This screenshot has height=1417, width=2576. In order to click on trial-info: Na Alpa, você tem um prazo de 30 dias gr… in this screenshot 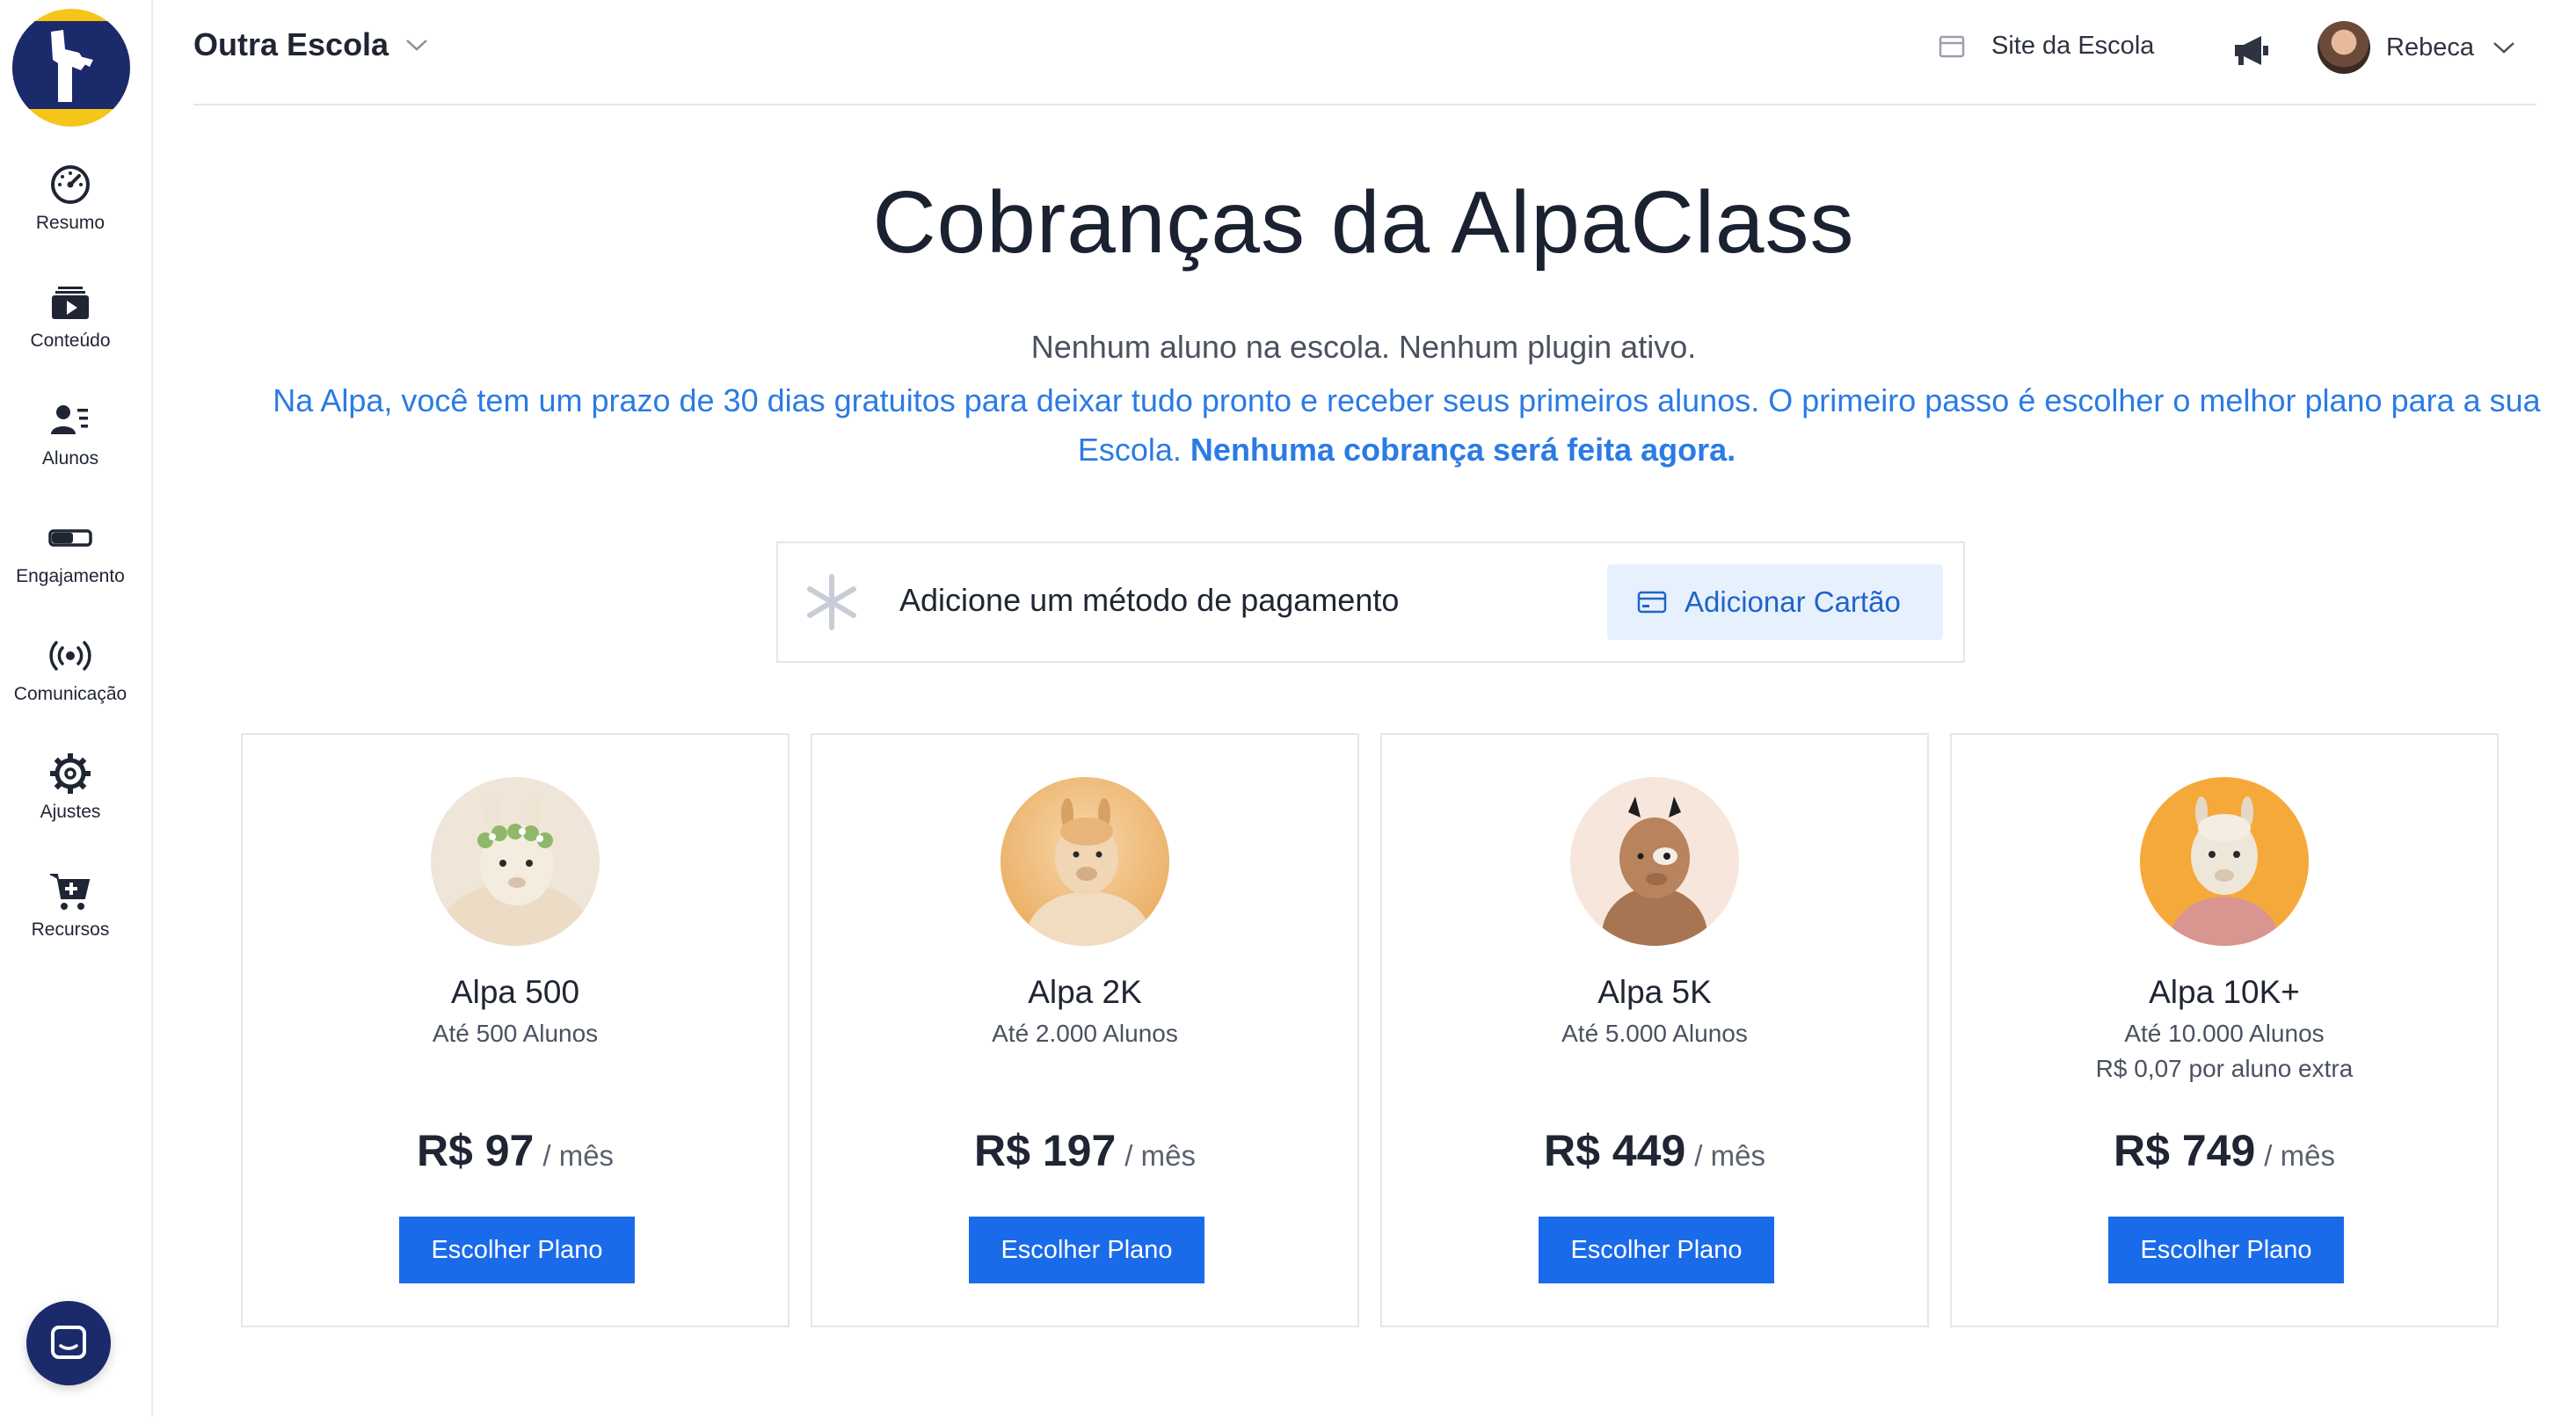, I will do `click(1407, 426)`.